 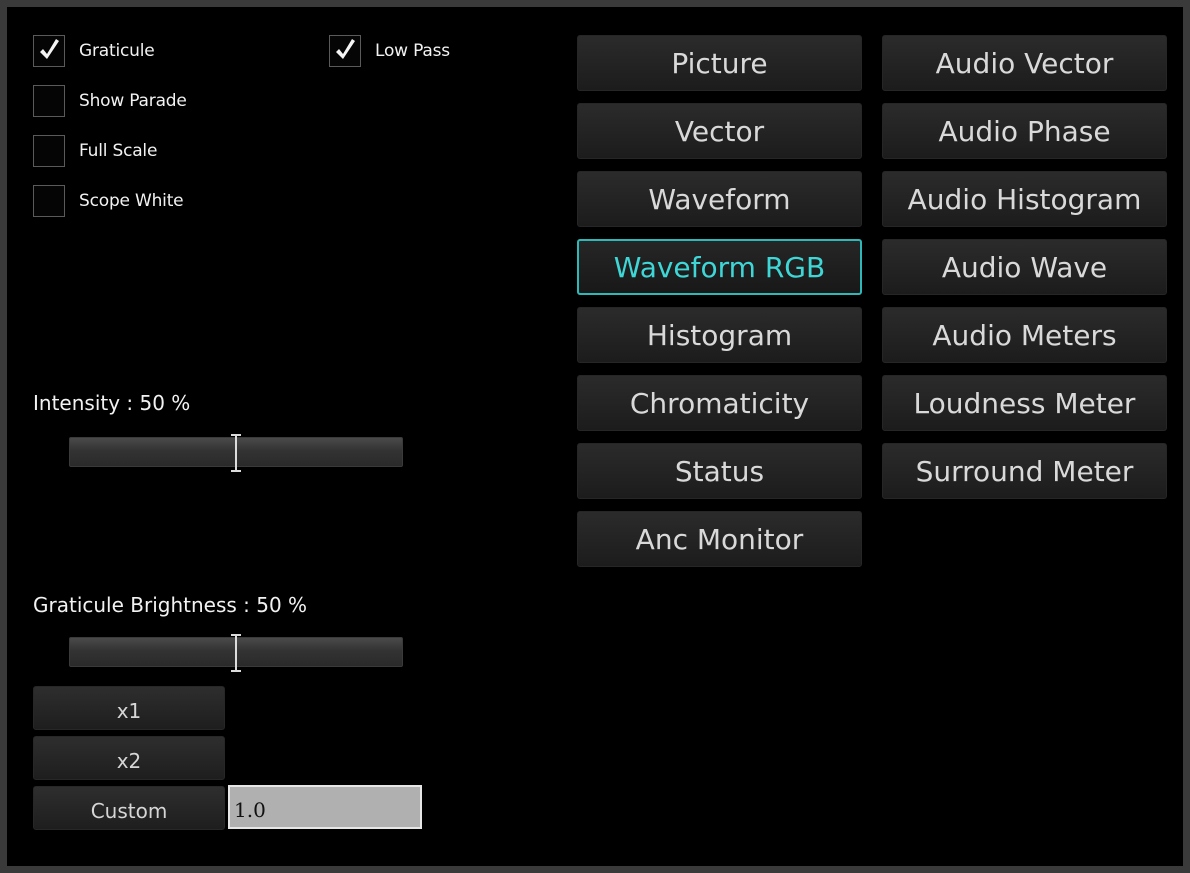 I want to click on scale-x1-button: x1, so click(x=129, y=708).